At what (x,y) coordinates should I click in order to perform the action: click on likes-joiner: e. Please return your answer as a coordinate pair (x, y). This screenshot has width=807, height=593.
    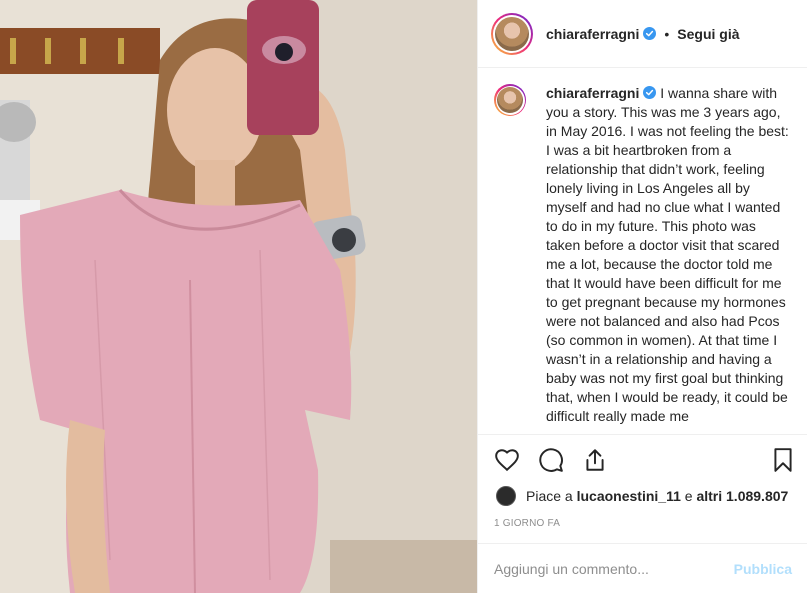
    Looking at the image, I should click on (688, 496).